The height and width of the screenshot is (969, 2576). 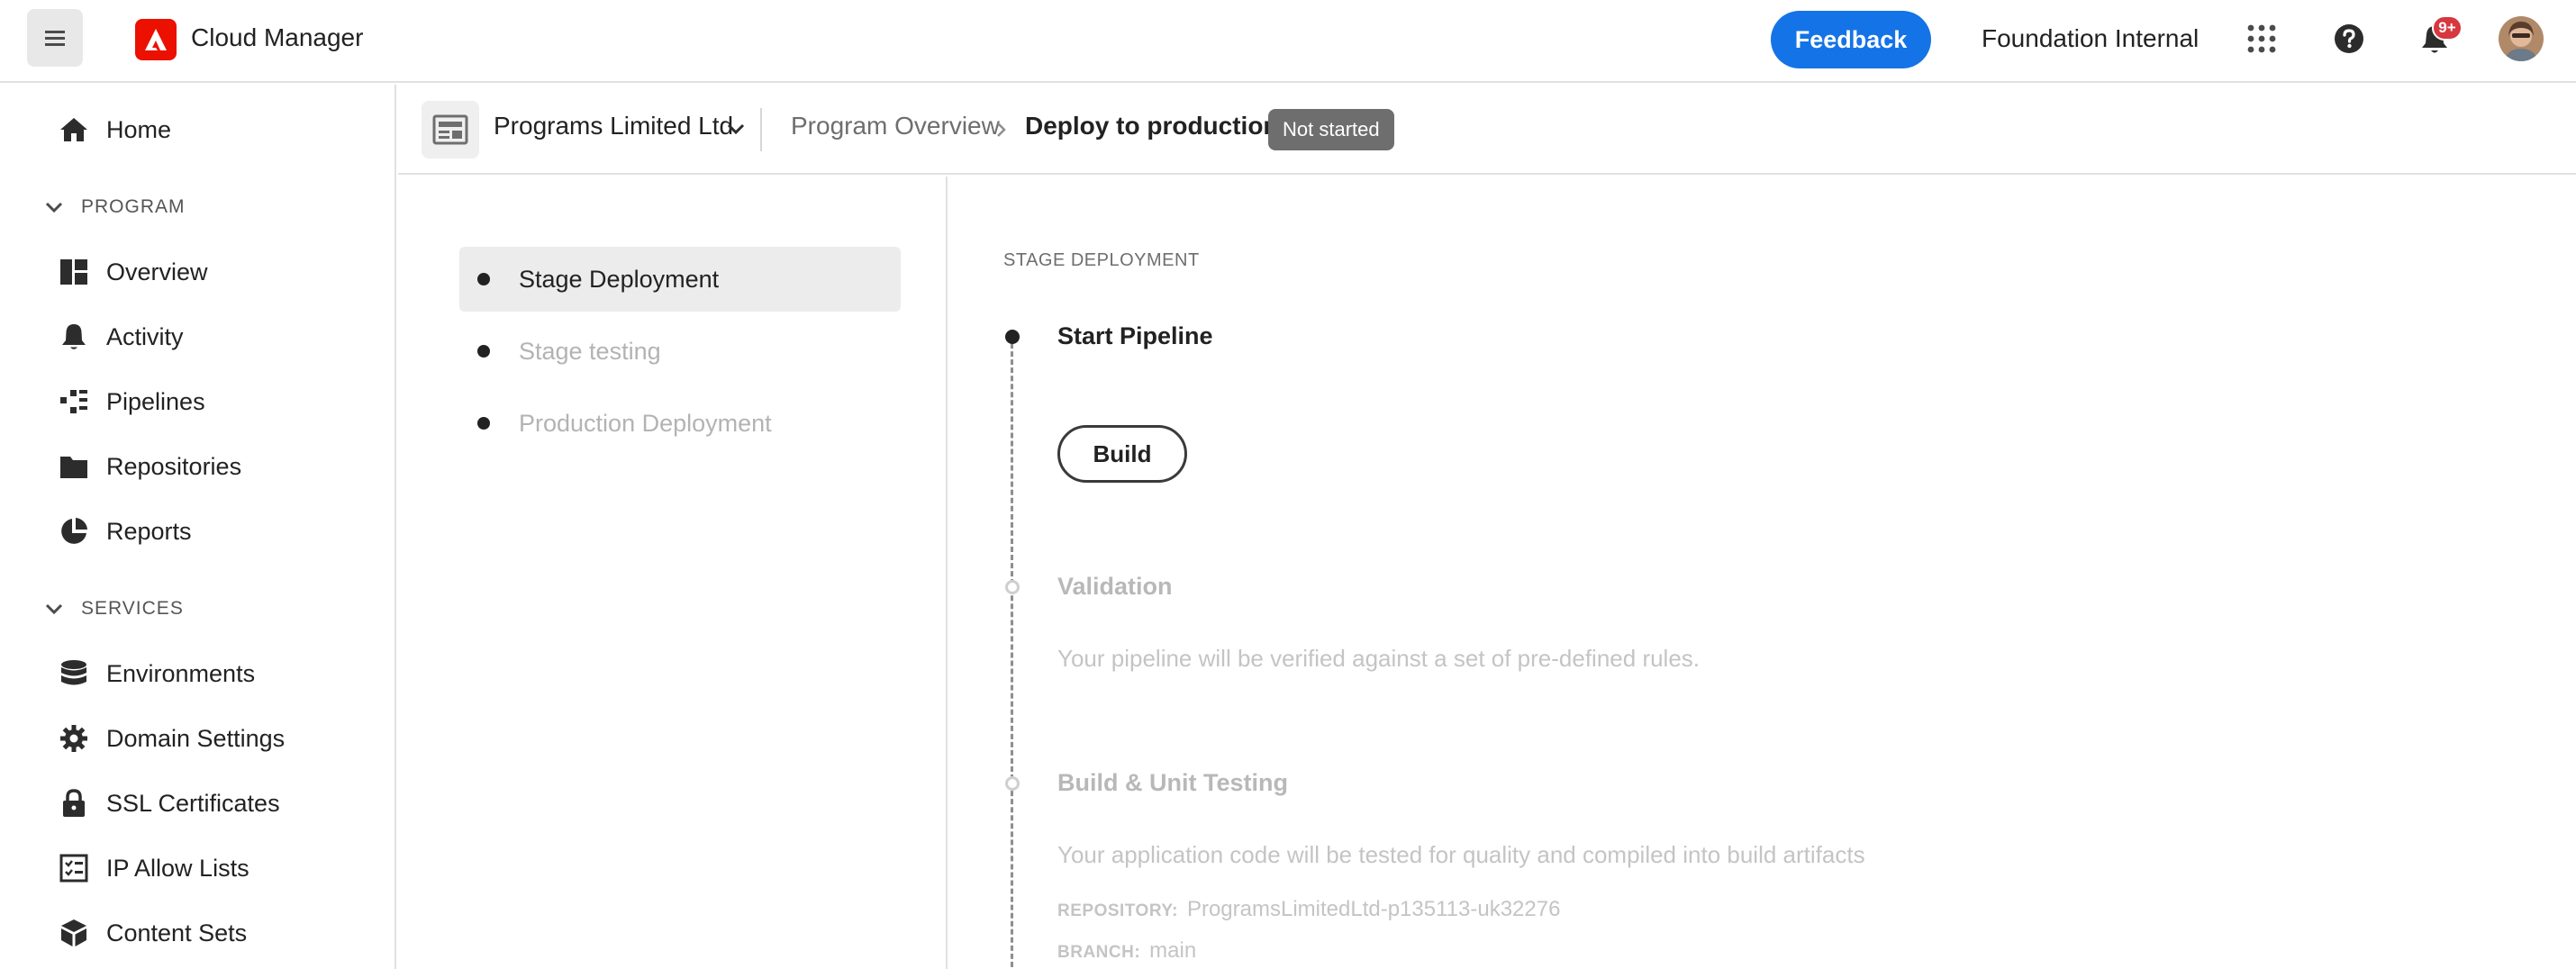 What do you see at coordinates (193, 803) in the screenshot?
I see `sidebar-item-label: SSL Certificates` at bounding box center [193, 803].